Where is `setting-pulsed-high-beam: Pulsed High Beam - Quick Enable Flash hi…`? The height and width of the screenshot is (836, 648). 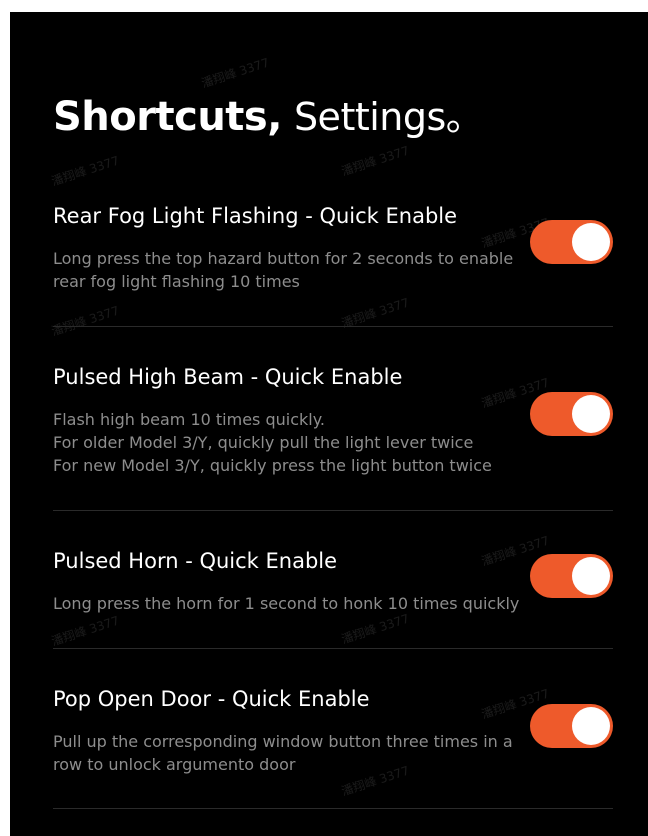
setting-pulsed-high-beam: Pulsed High Beam - Quick Enable Flash hi… is located at coordinates (333, 420).